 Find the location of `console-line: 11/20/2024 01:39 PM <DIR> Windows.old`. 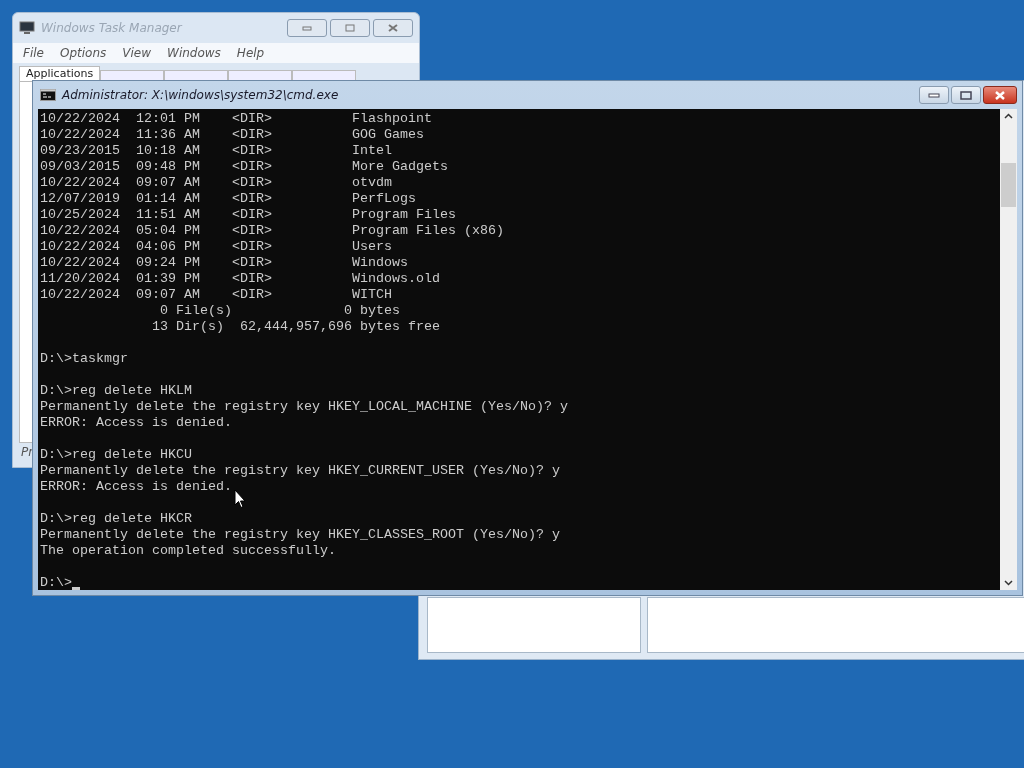

console-line: 11/20/2024 01:39 PM <DIR> Windows.old is located at coordinates (240, 279).